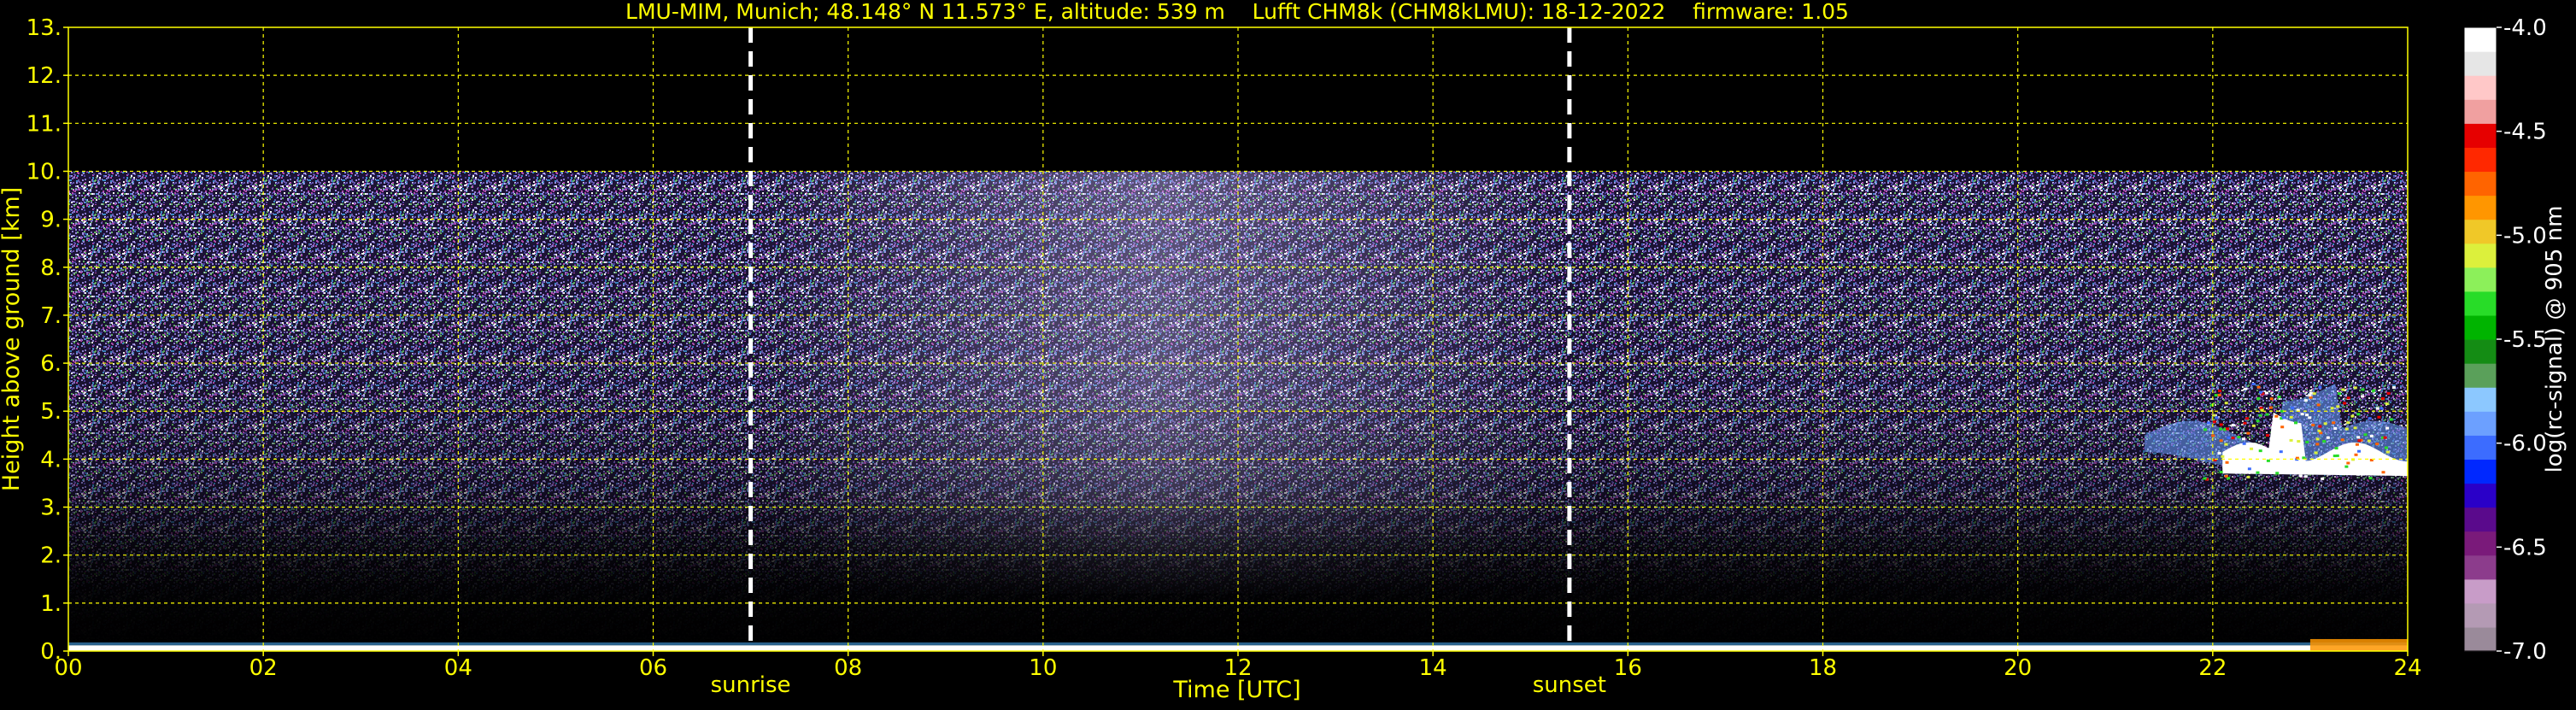 Image resolution: width=2576 pixels, height=710 pixels. I want to click on ground-signal-late, so click(2358, 644).